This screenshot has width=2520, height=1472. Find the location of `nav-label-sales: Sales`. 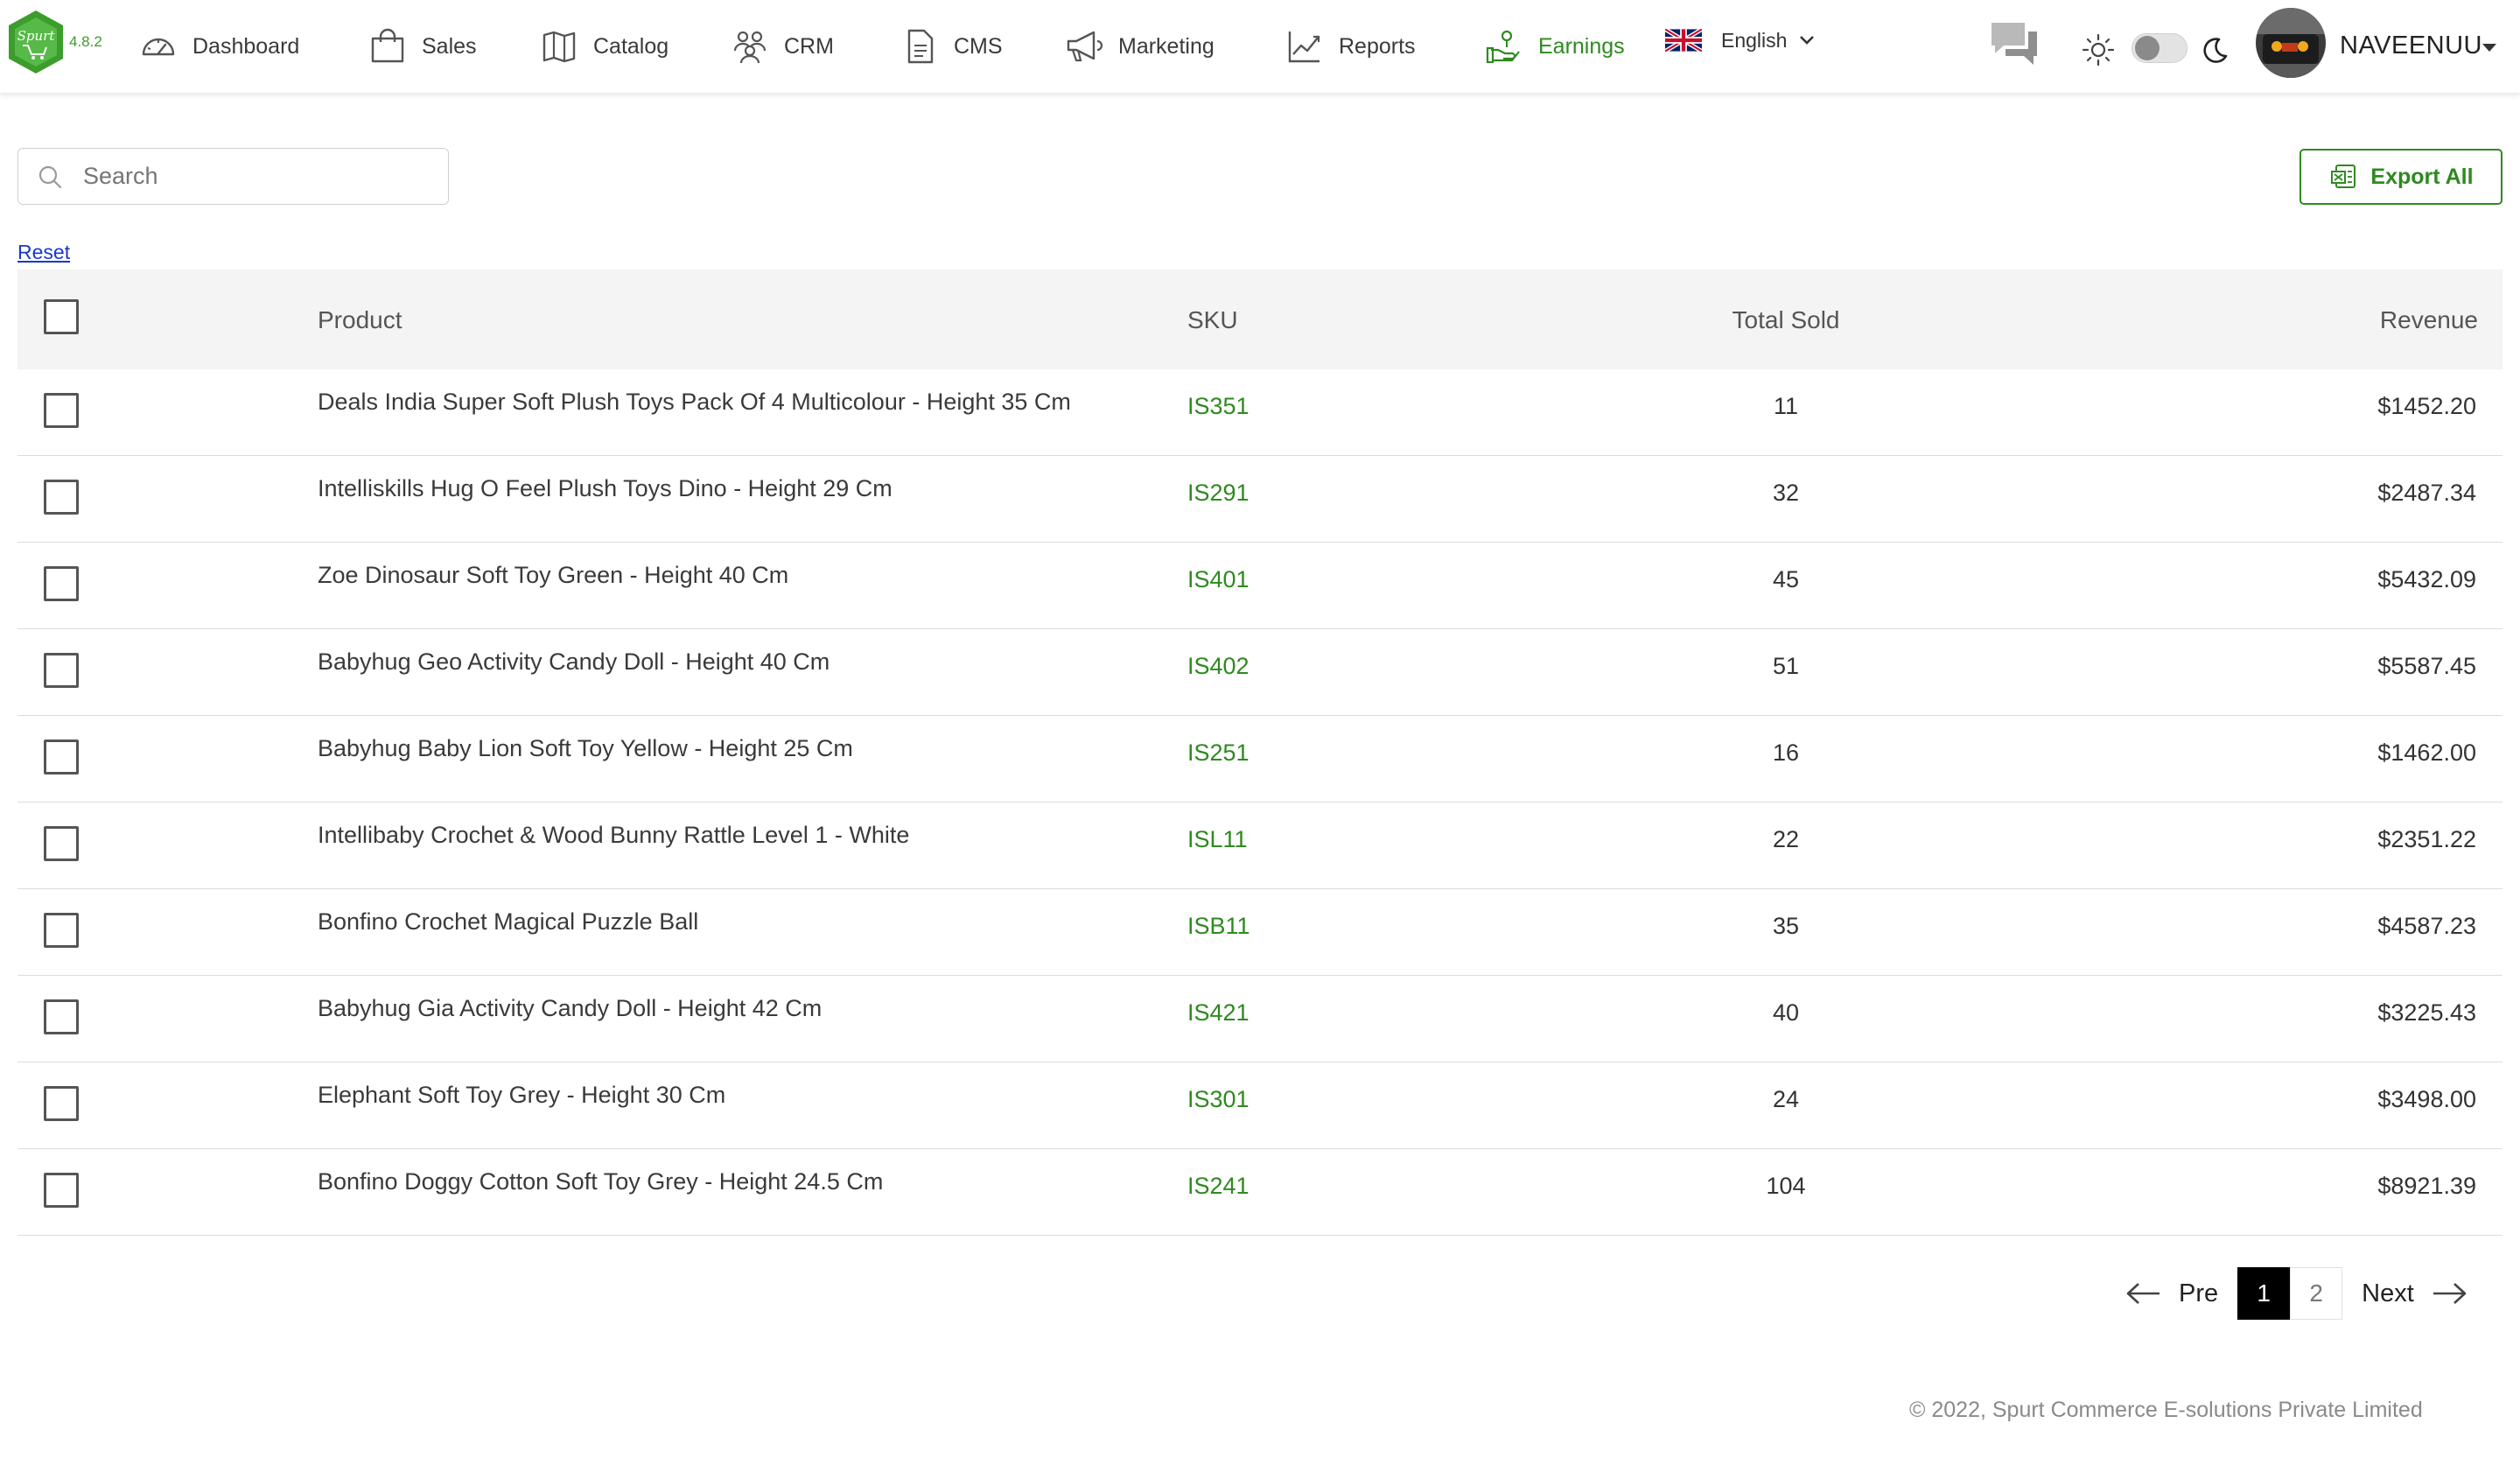

nav-label-sales: Sales is located at coordinates (449, 46).